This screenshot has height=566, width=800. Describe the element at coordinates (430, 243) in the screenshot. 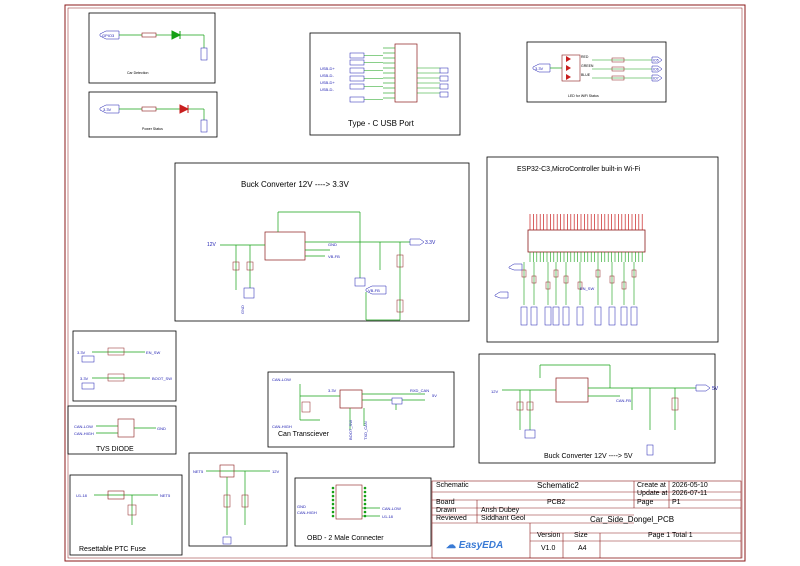

I see `net-3v3-buck33: 3.3V` at that location.